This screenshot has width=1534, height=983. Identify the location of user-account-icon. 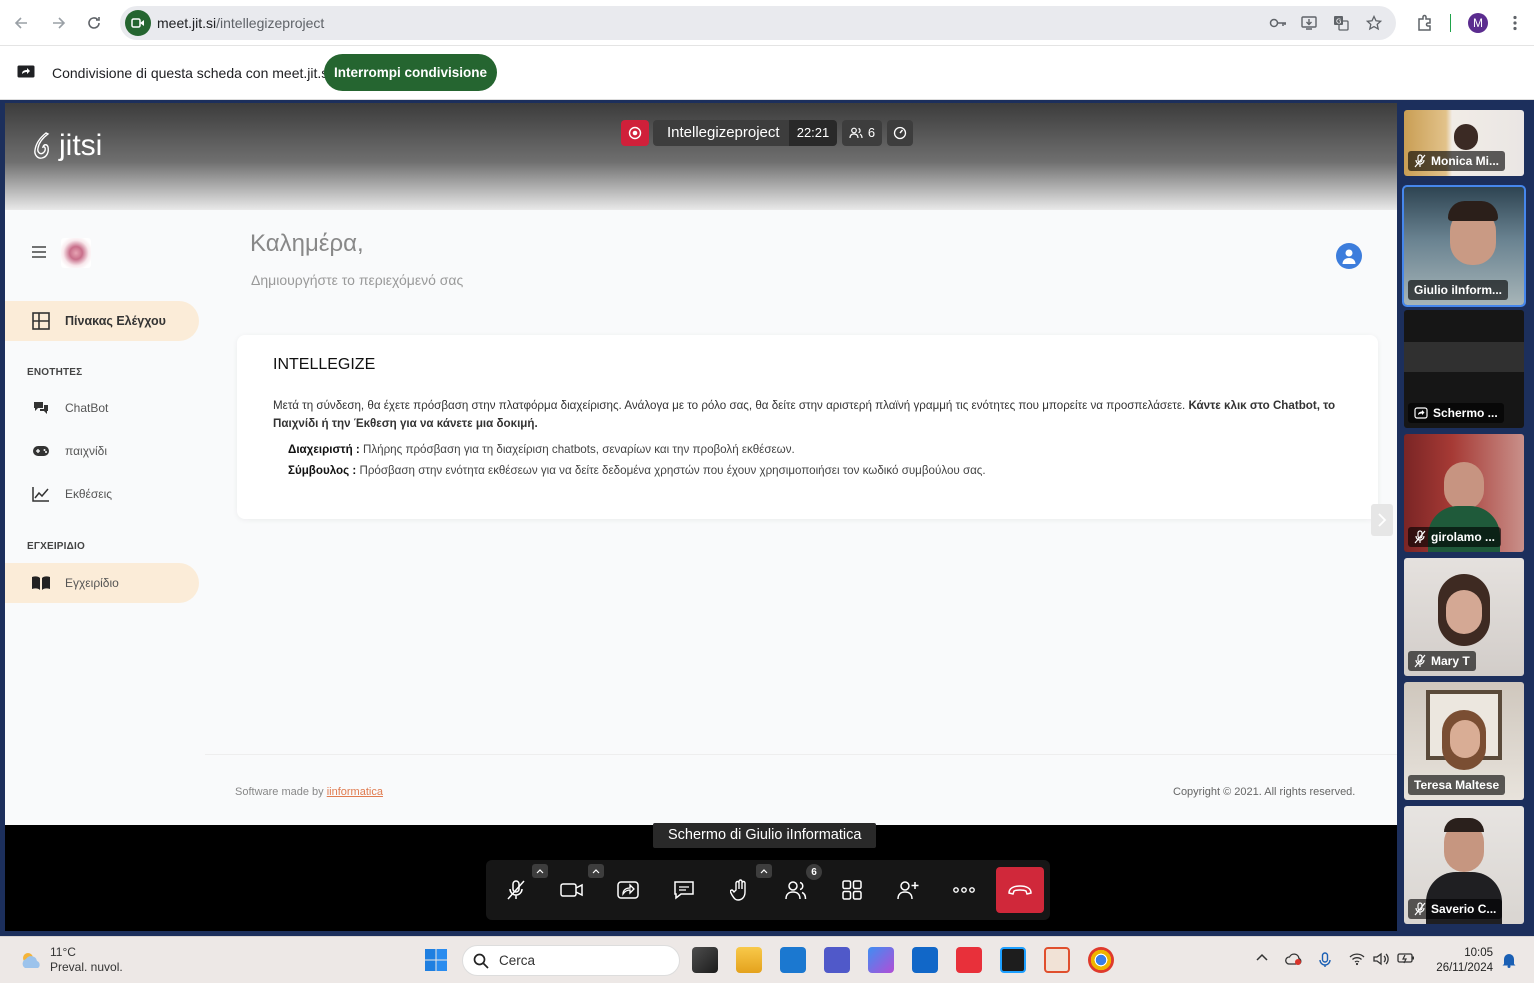
(1349, 256).